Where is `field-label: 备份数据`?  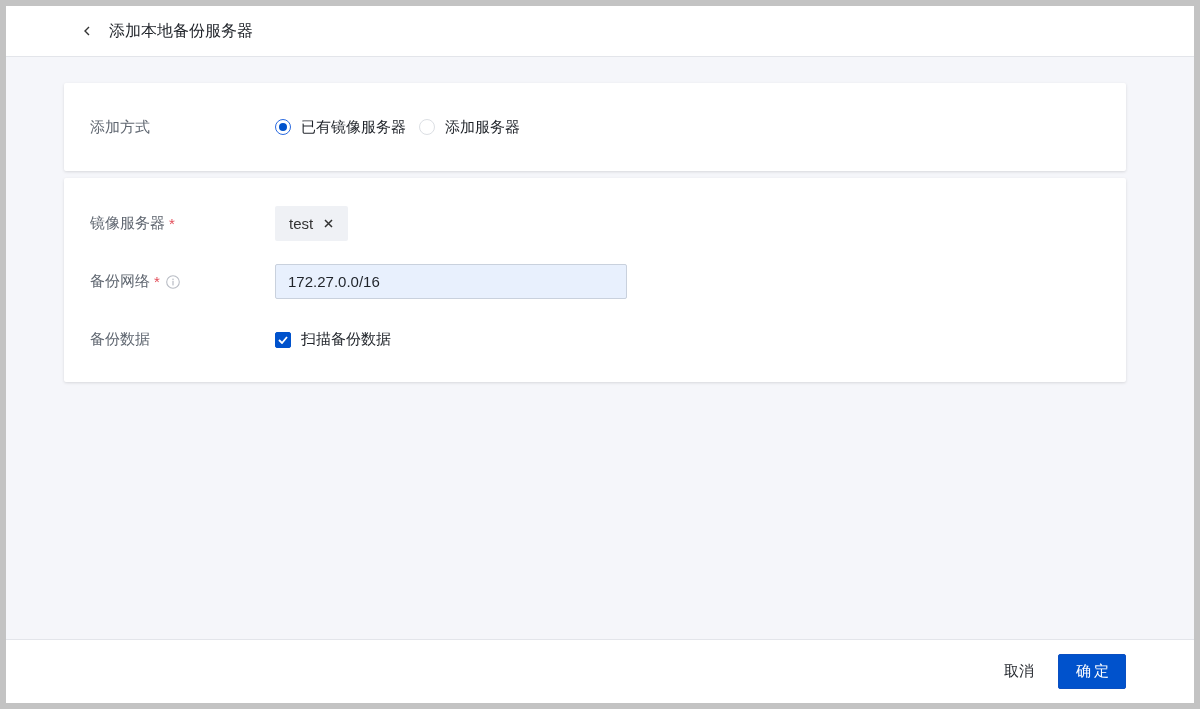
field-label: 备份数据 is located at coordinates (120, 339).